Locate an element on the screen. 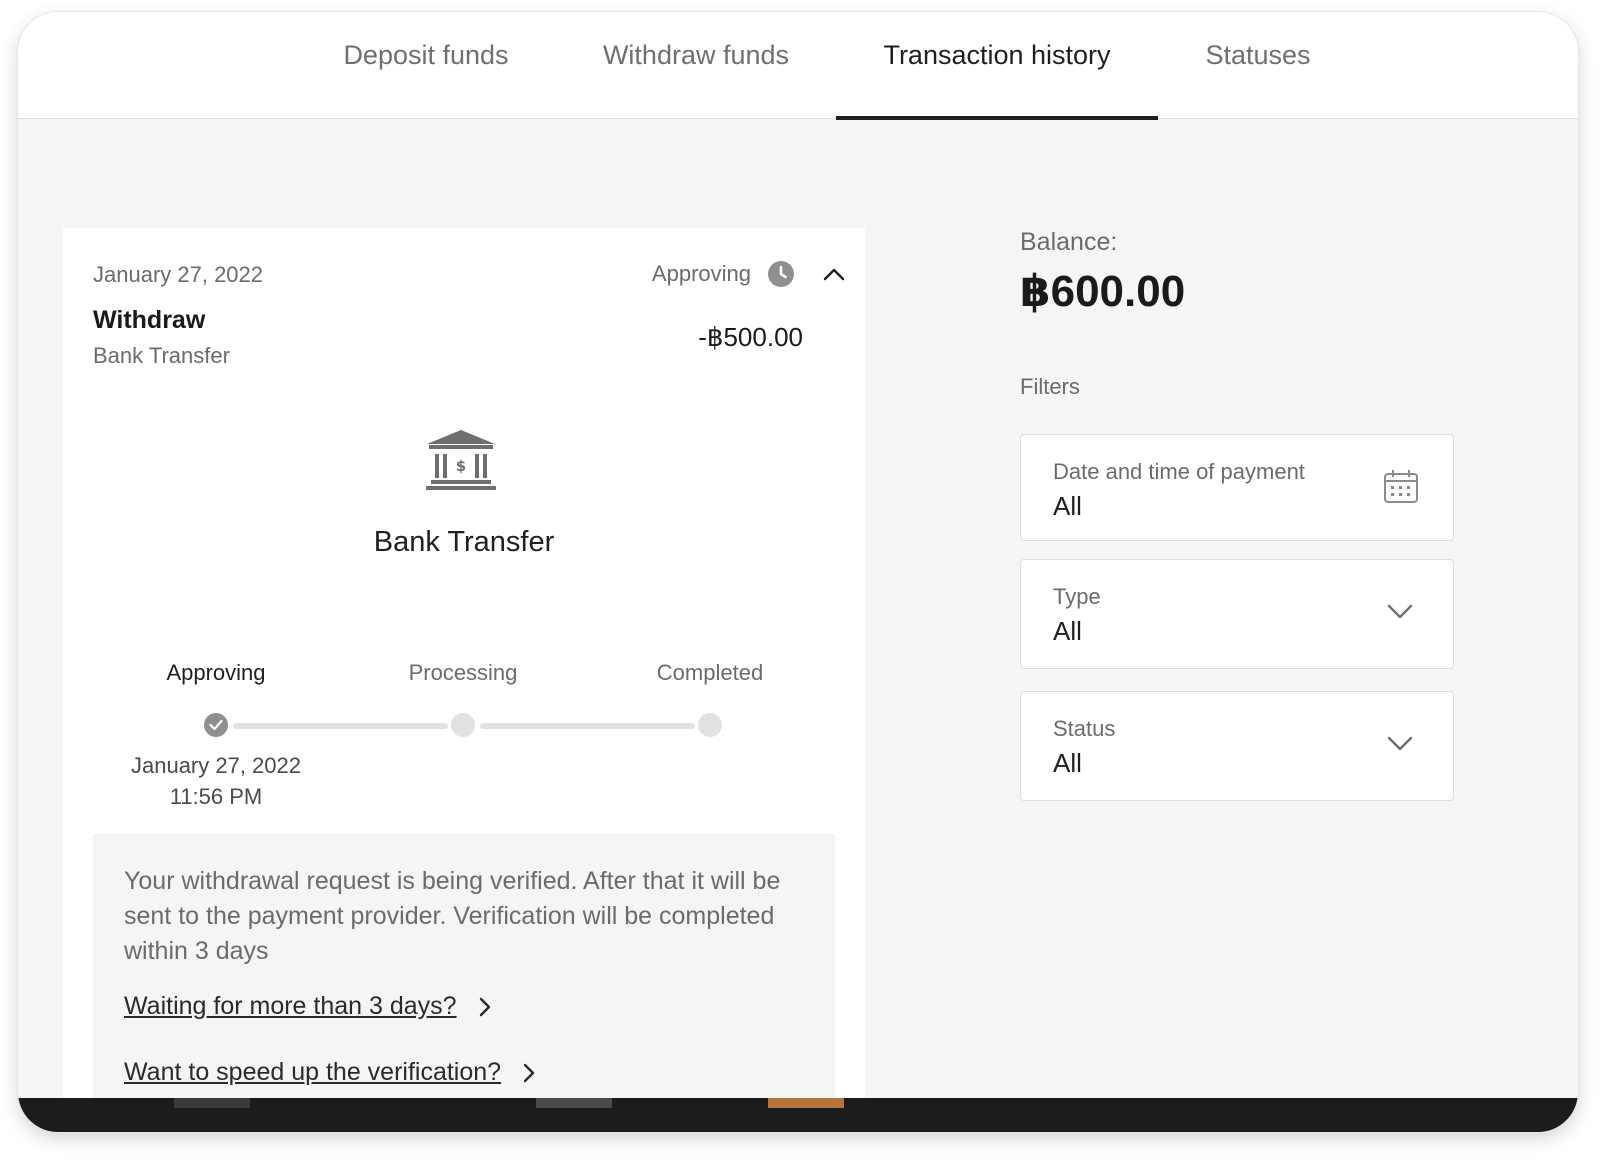 This screenshot has height=1161, width=1600. filters-label: Filters is located at coordinates (1050, 386).